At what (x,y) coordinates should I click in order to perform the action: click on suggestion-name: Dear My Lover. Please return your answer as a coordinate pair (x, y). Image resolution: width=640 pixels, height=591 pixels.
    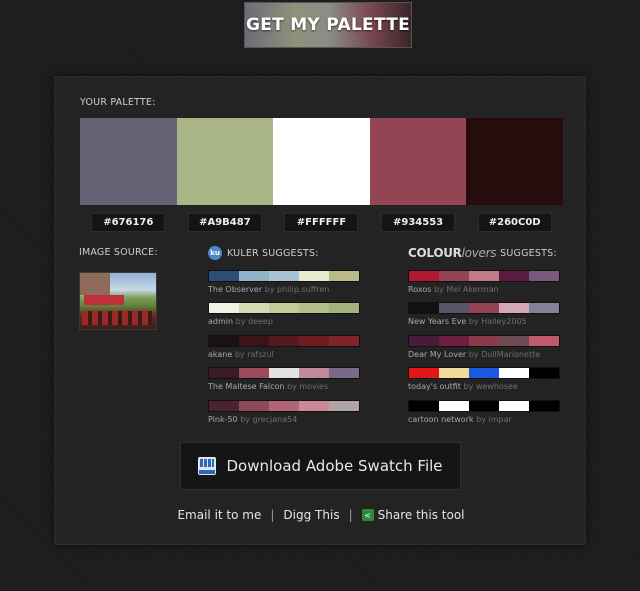
    Looking at the image, I should click on (437, 354).